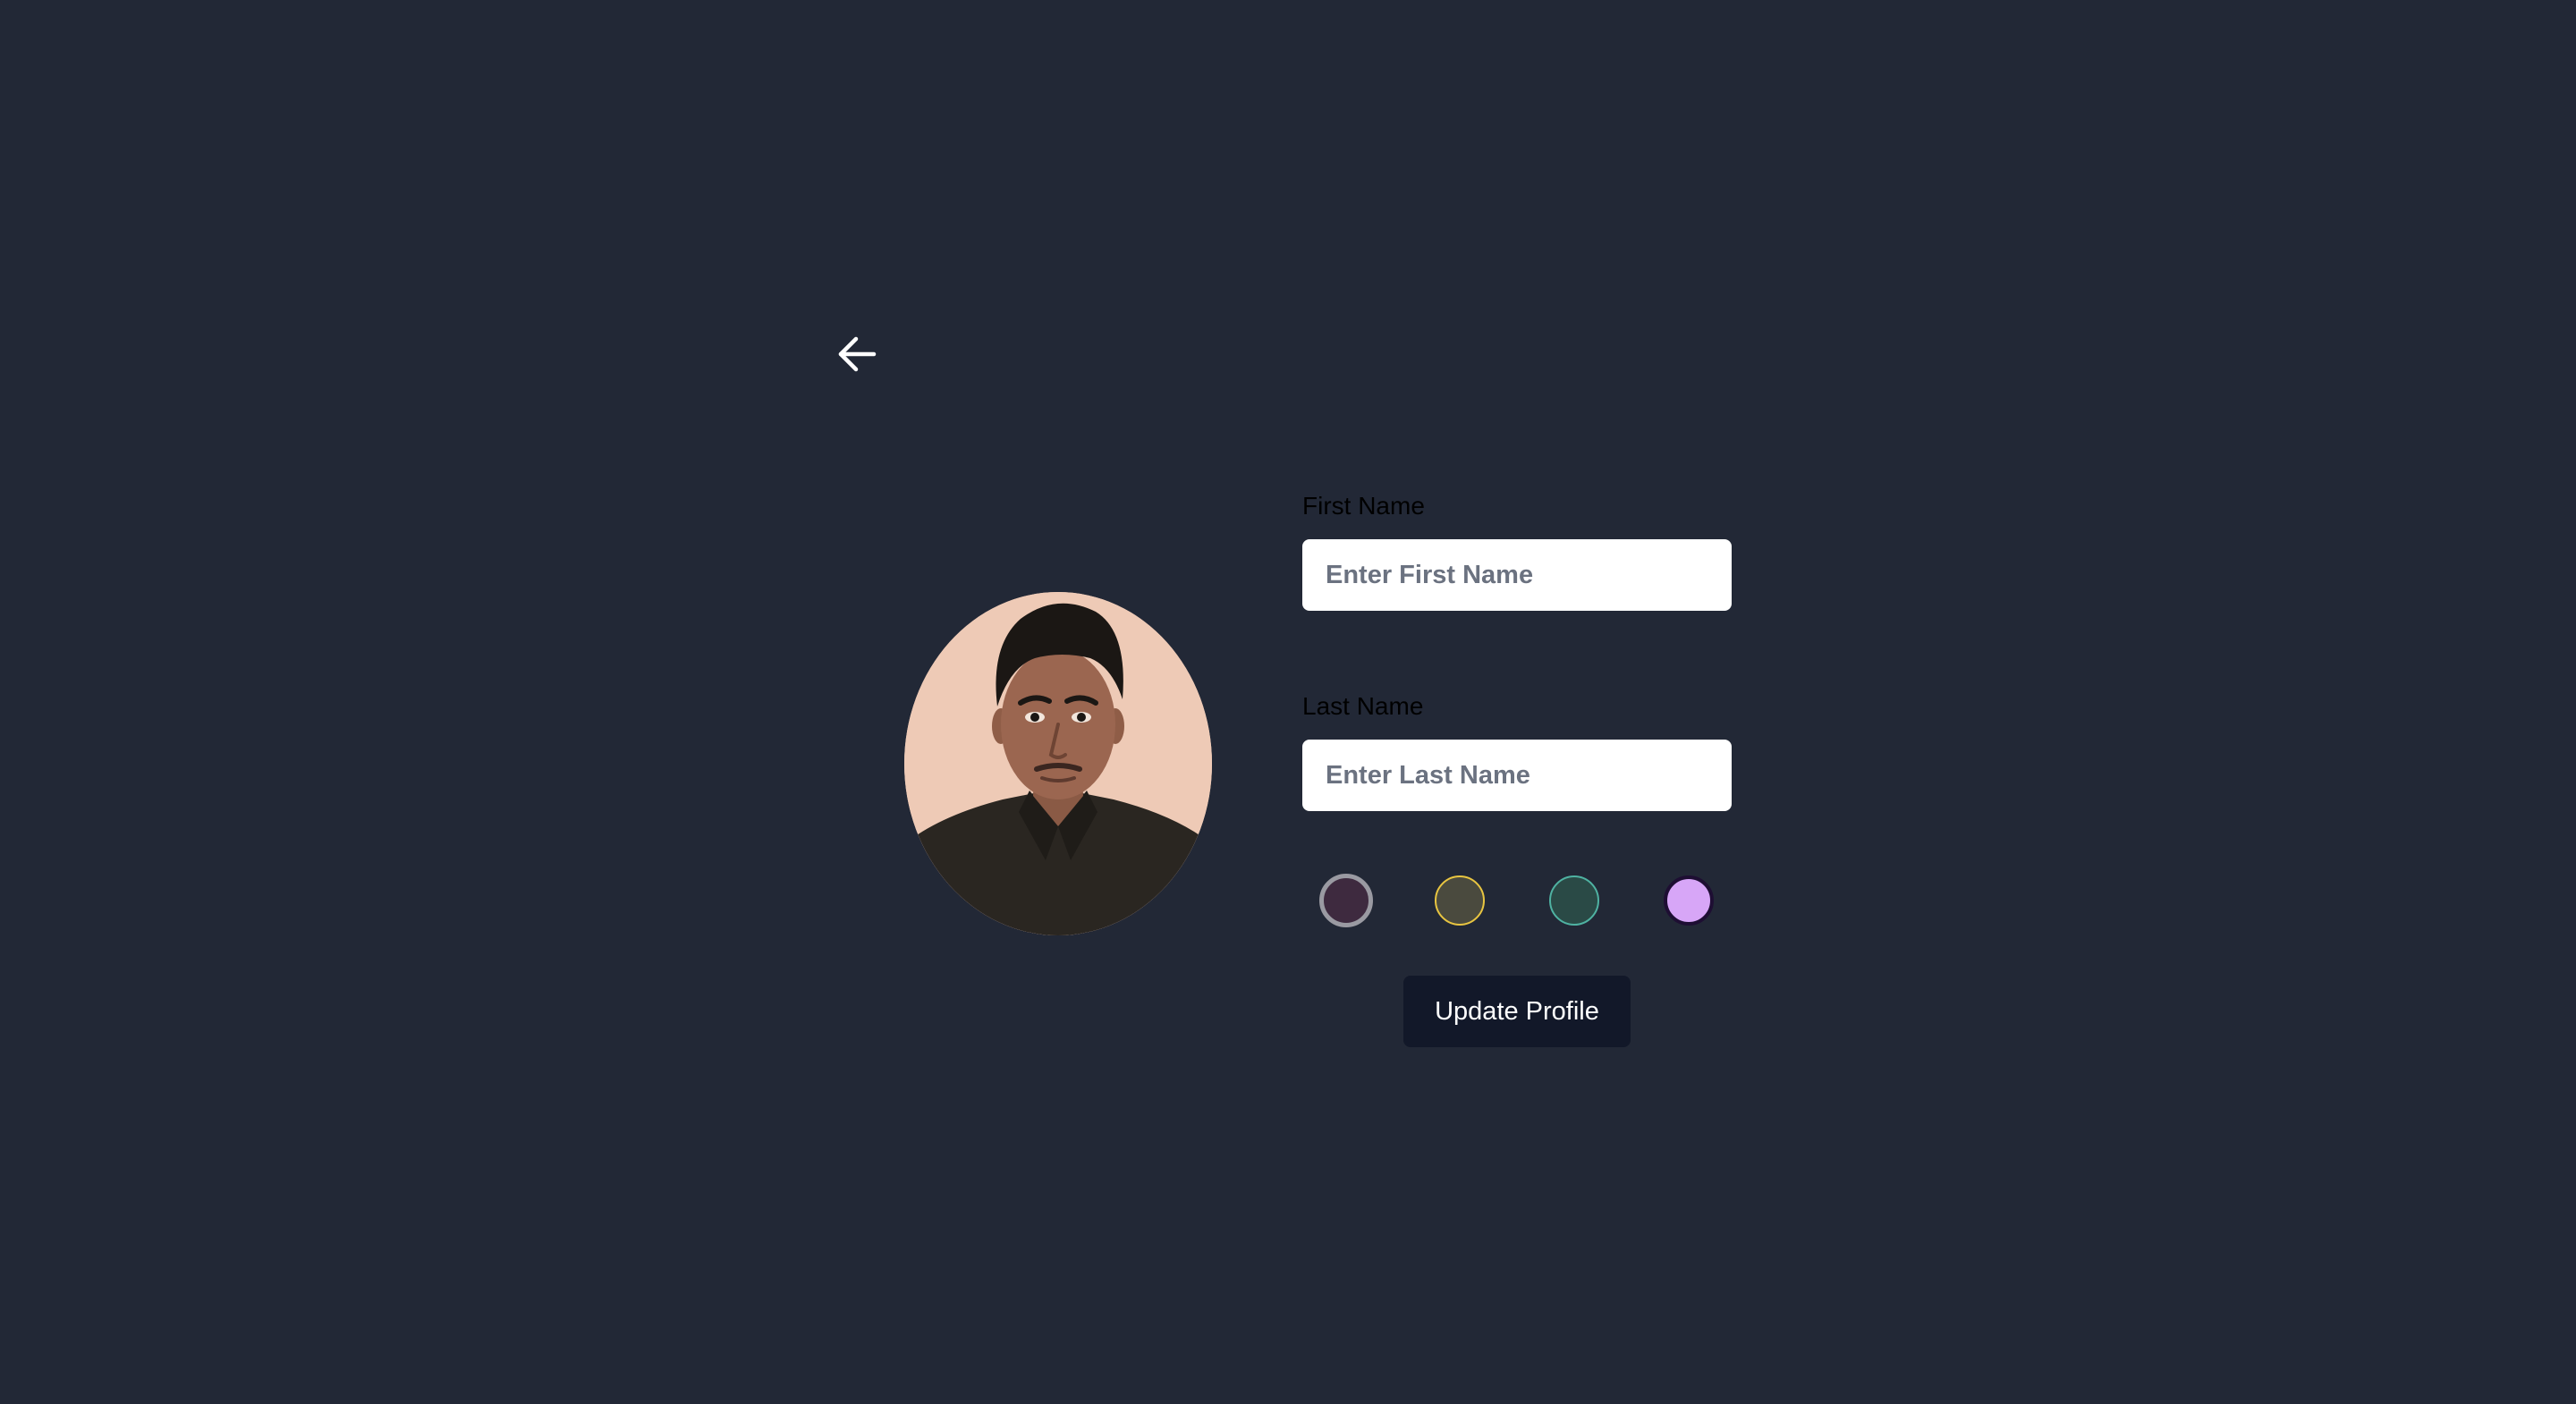 The image size is (2576, 1404). I want to click on avatar, so click(1058, 763).